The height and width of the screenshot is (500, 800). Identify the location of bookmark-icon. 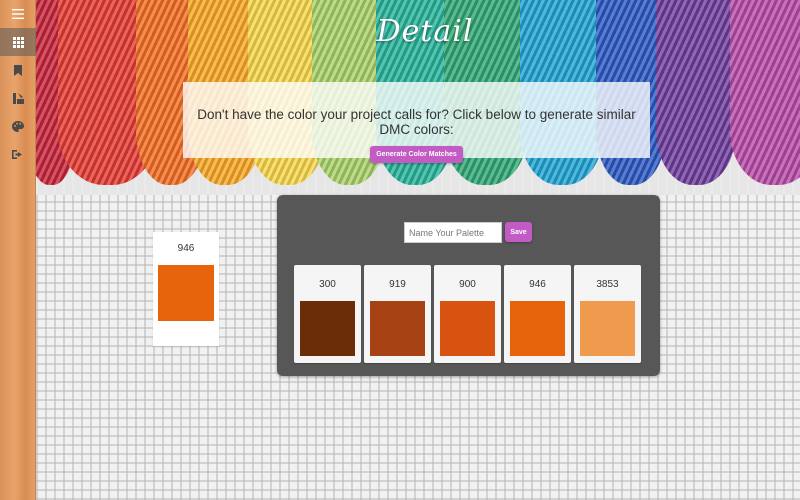
(18, 70).